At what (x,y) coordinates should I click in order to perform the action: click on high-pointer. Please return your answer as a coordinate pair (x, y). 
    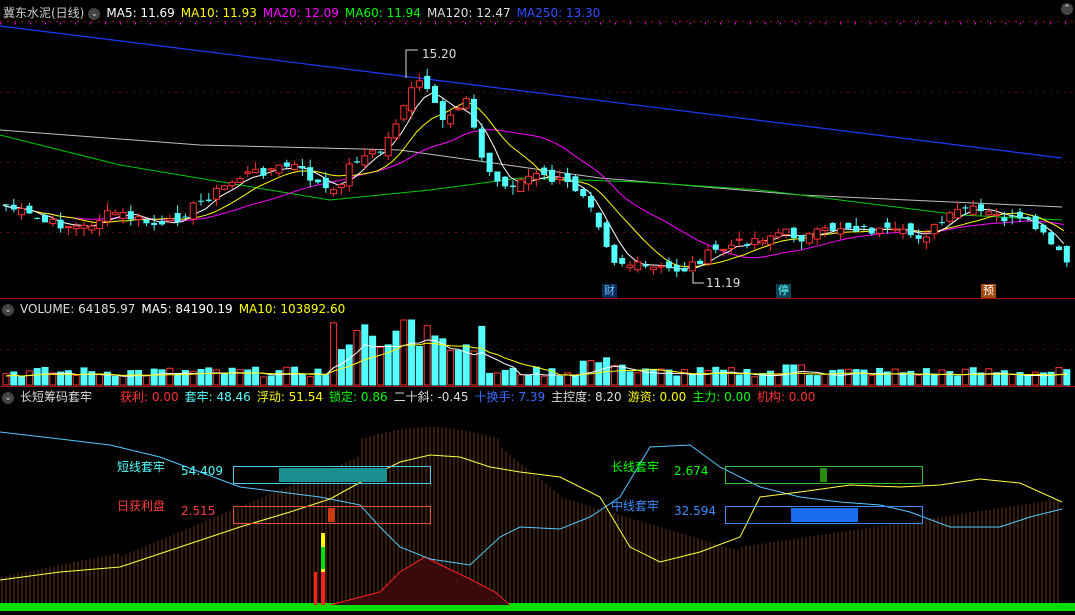
    Looking at the image, I should click on (411, 63).